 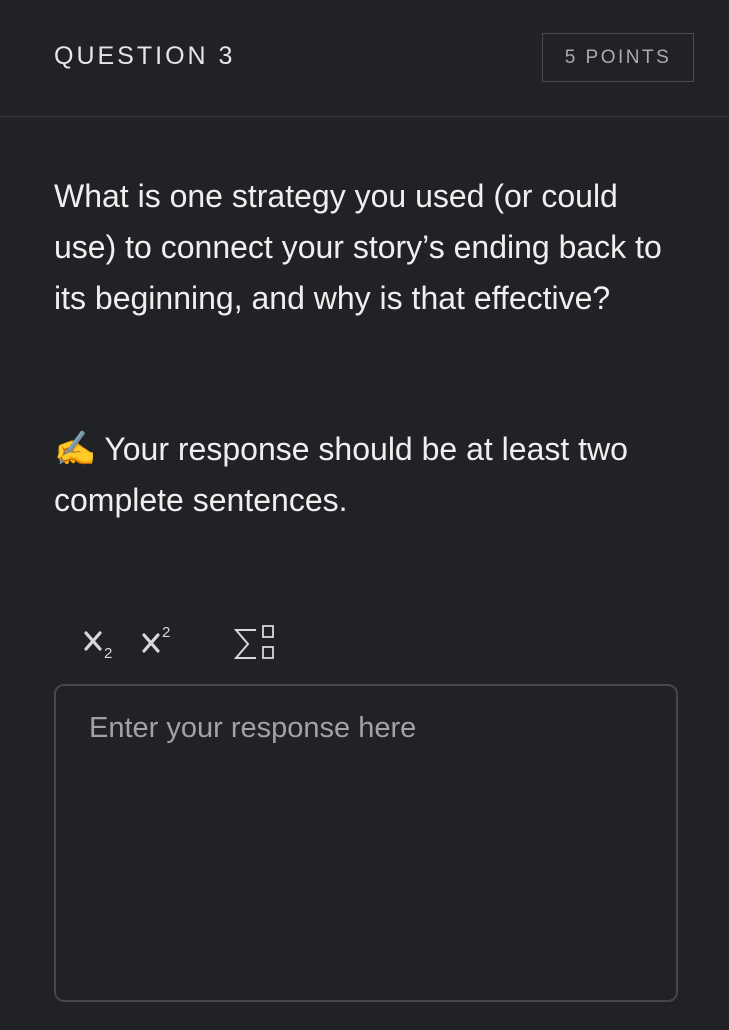 I want to click on equation-button, so click(x=255, y=642).